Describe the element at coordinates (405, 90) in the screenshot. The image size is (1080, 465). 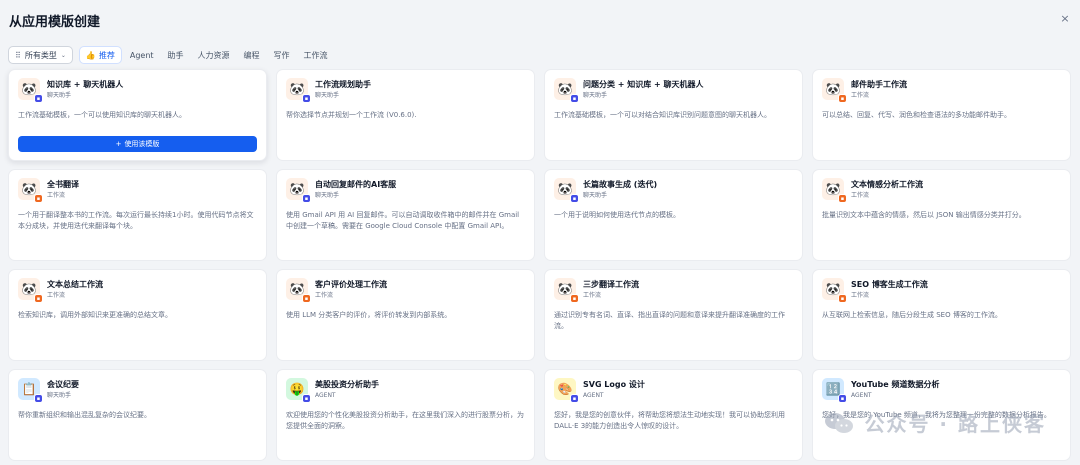
I see `card-header: 🐼 ▪ 工作流规划助手 聊天助手` at that location.